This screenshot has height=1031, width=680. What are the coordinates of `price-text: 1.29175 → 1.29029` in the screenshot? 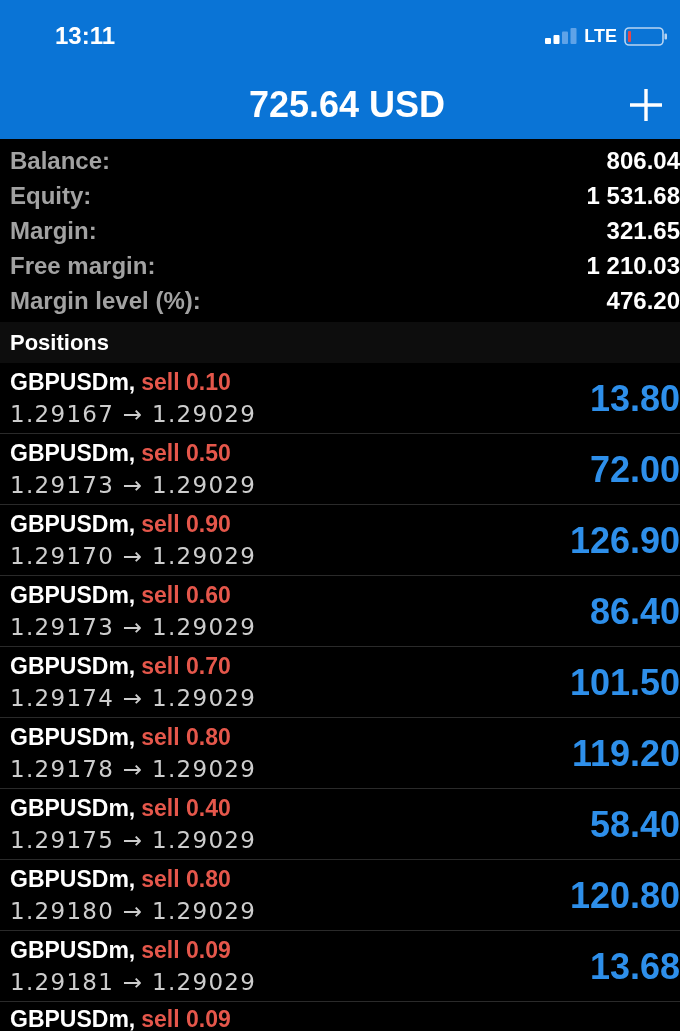 It's located at (133, 840).